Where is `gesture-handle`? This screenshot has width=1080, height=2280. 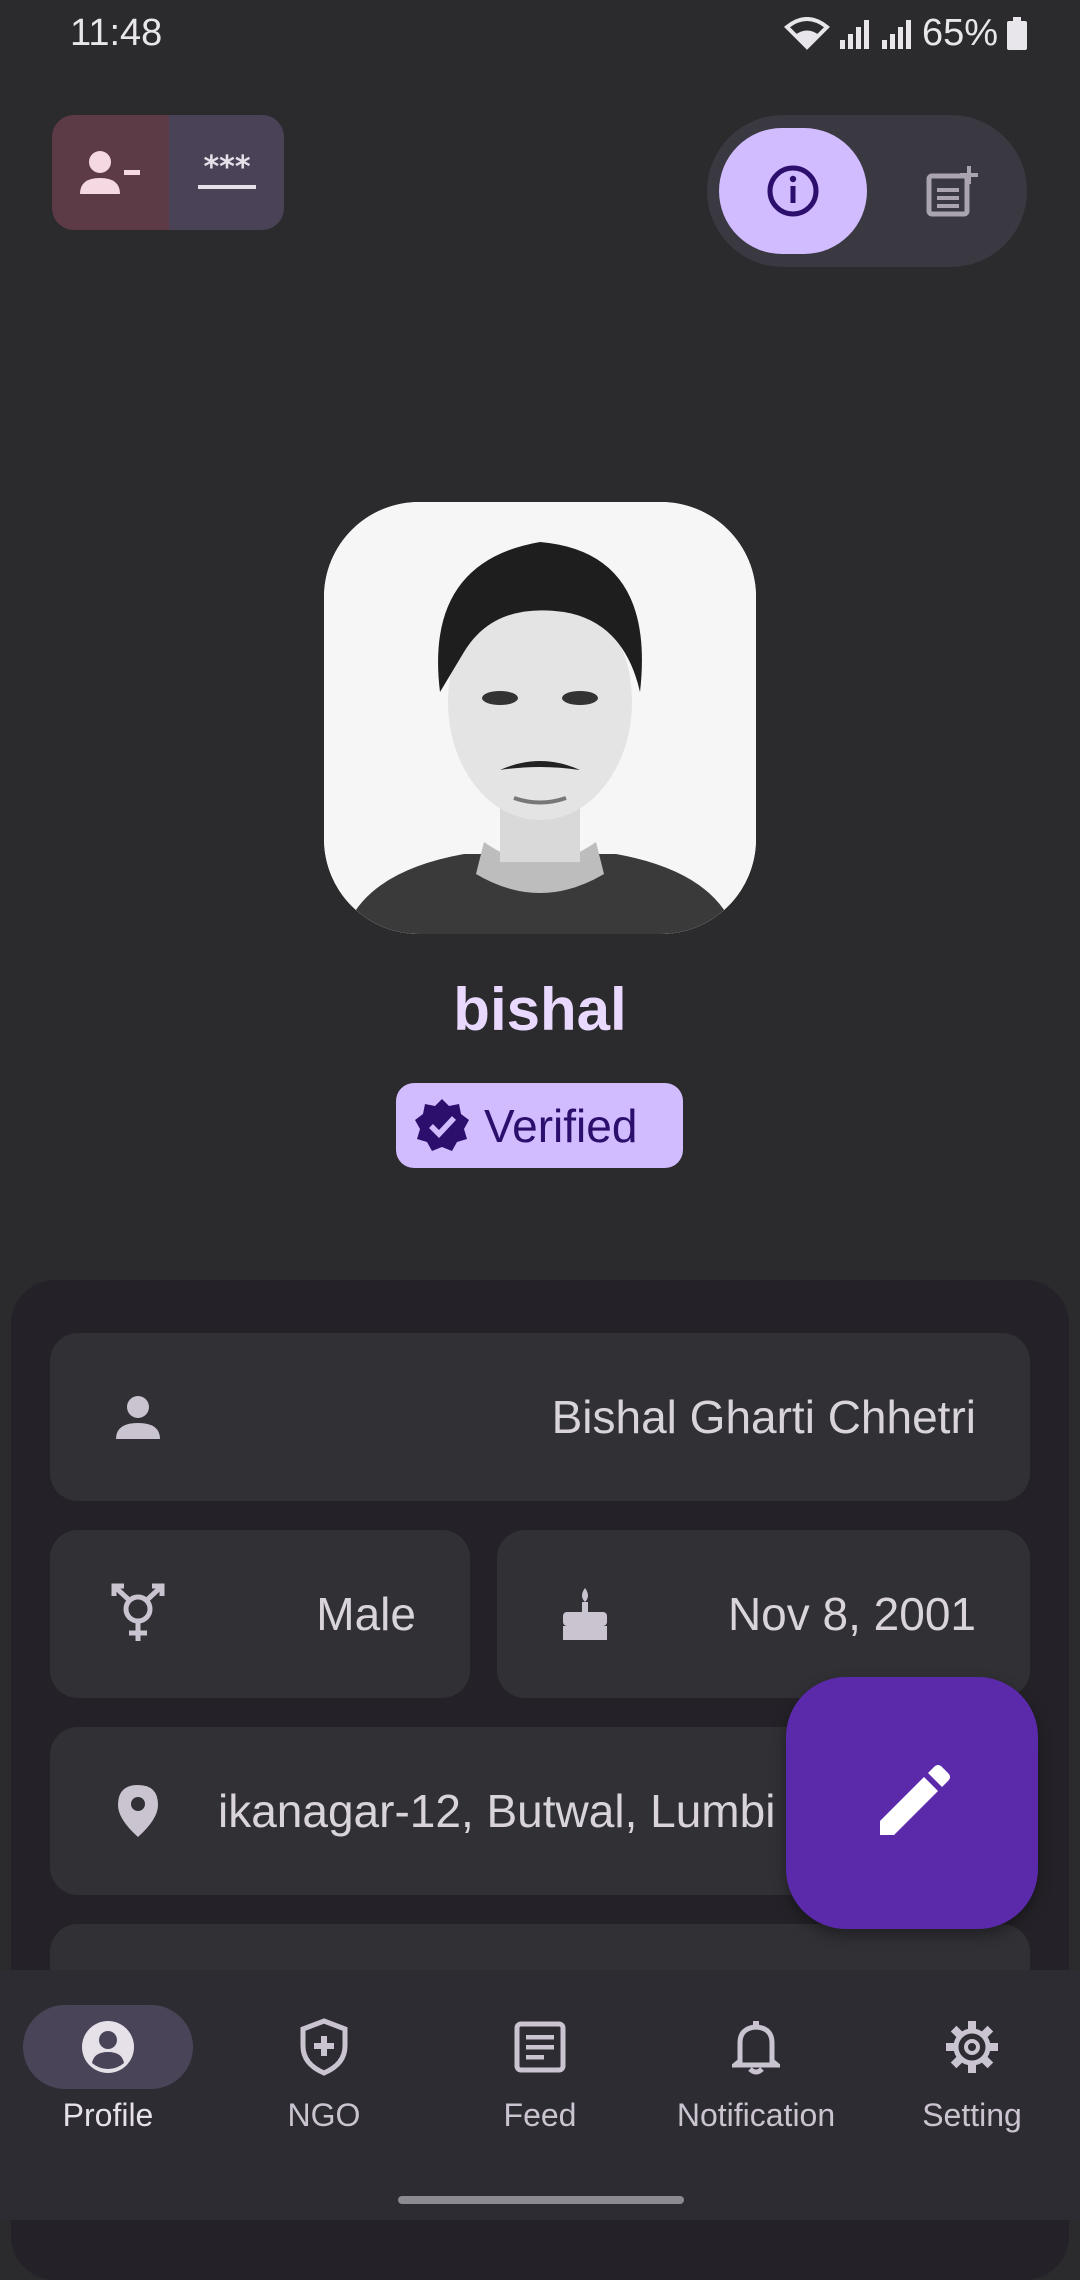
gesture-handle is located at coordinates (541, 2200).